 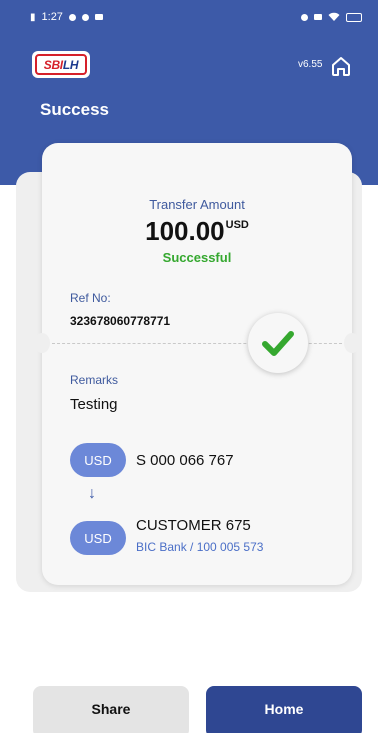 I want to click on remarks-value: Testing, so click(x=94, y=404).